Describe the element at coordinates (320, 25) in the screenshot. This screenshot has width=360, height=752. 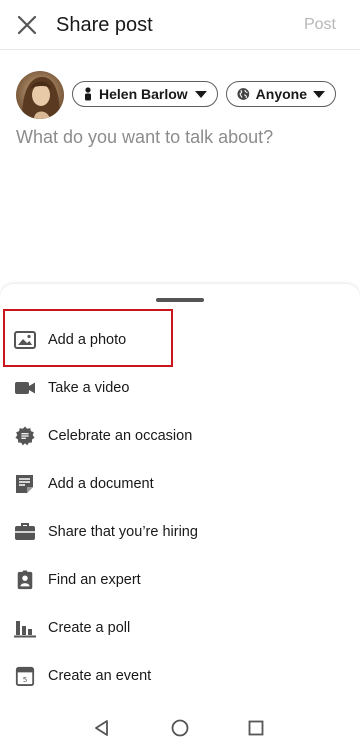
I see `post-button: Post` at that location.